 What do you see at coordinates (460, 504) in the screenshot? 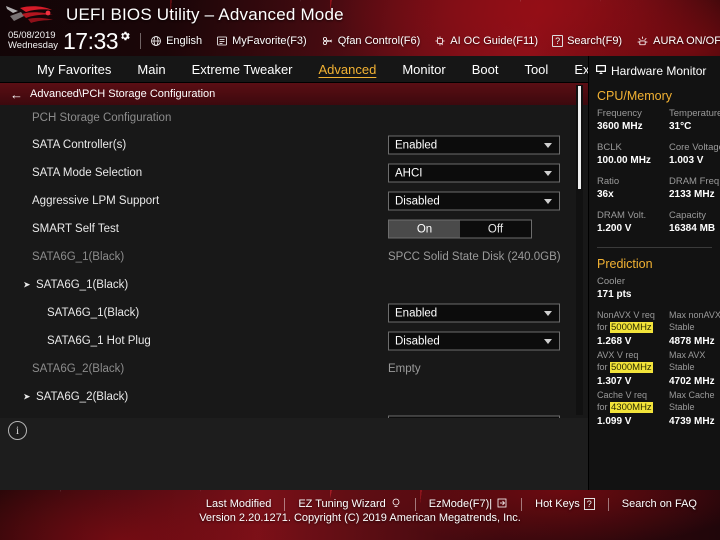
I see `ezmode-label: EzMode(F7)|` at bounding box center [460, 504].